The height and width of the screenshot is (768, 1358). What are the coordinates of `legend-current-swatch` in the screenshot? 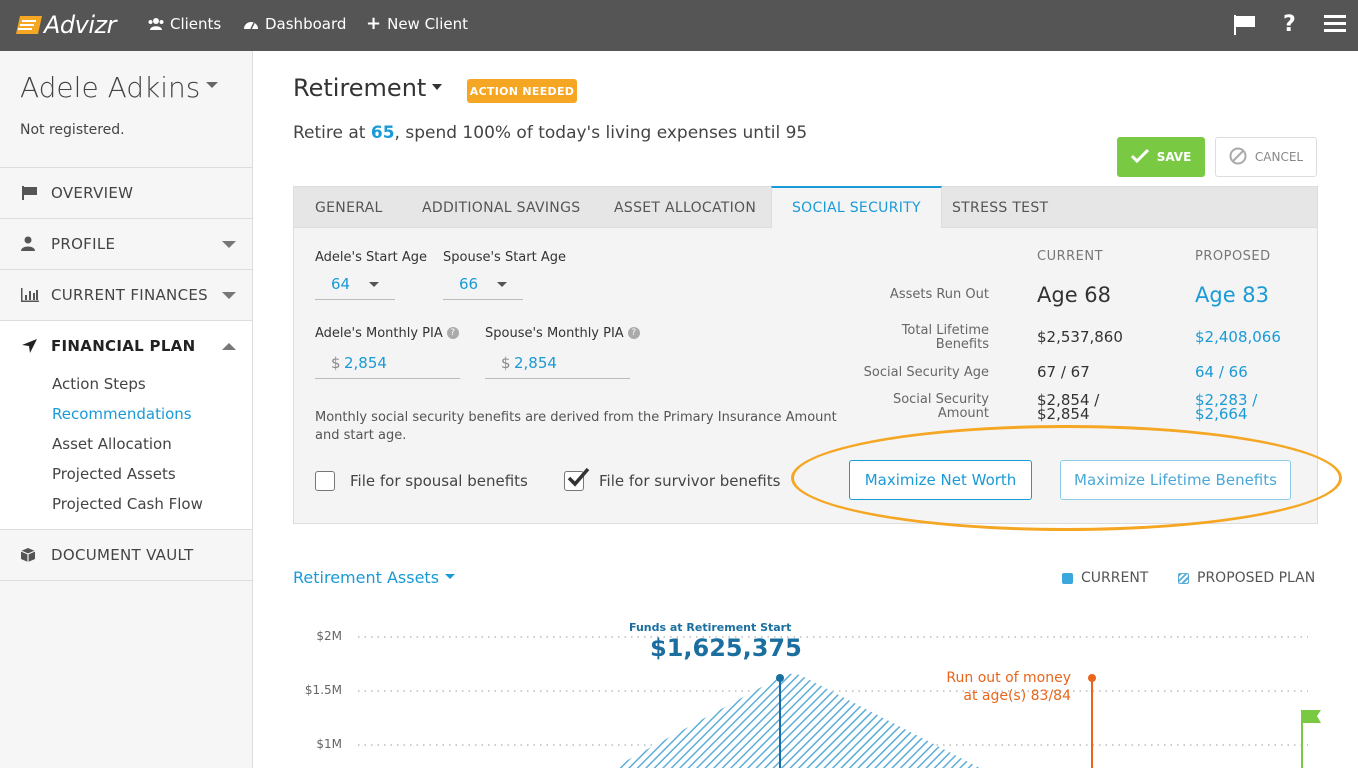 It's located at (1067, 578).